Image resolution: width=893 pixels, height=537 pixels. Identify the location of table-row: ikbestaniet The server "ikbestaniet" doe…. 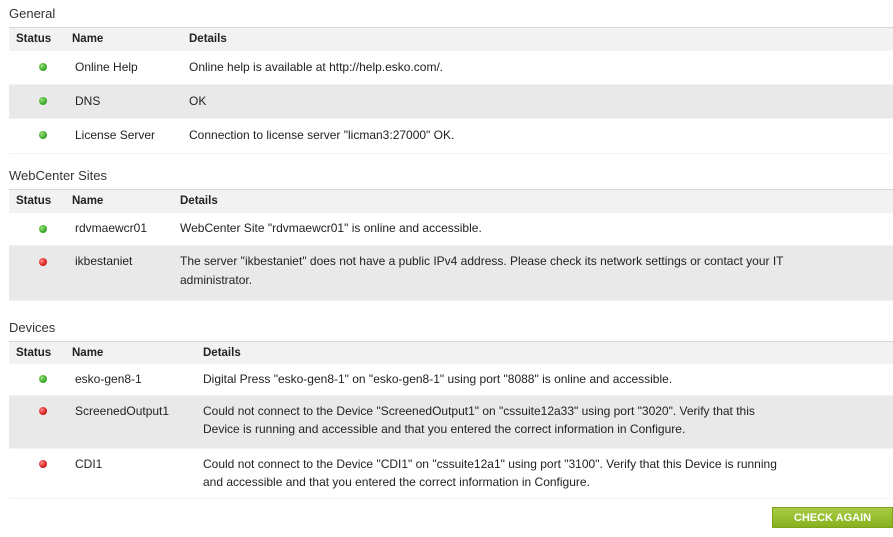
(451, 273).